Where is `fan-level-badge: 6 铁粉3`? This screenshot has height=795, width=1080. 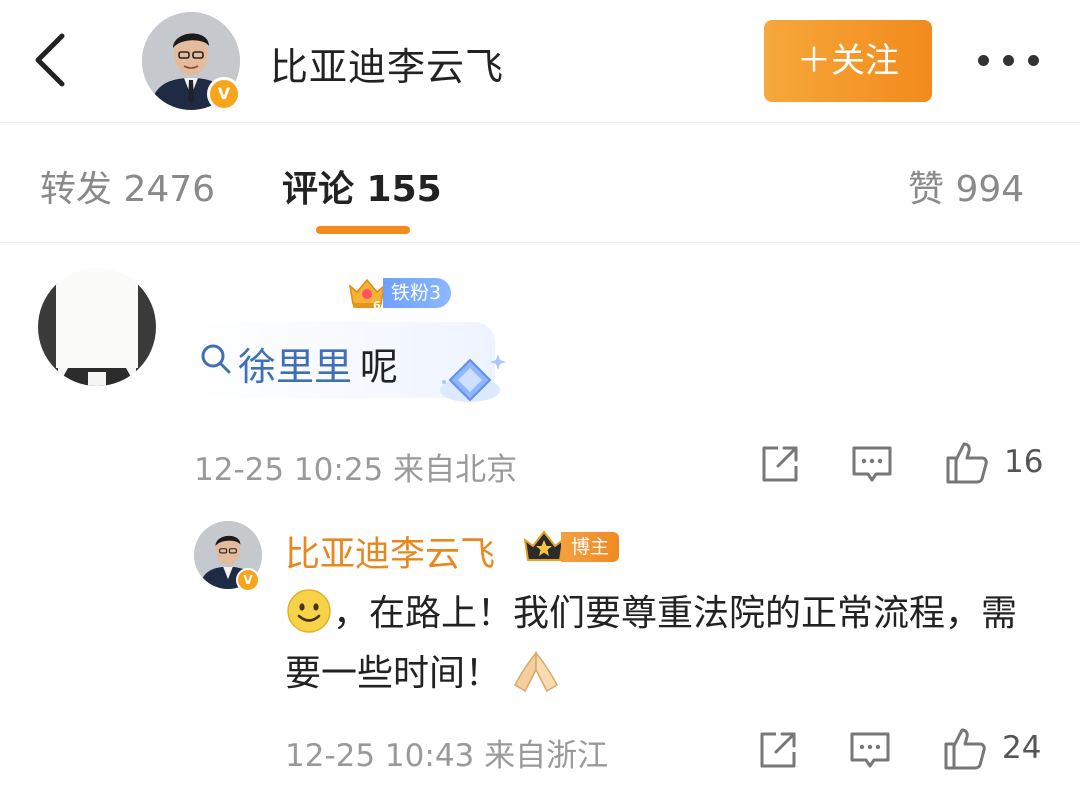 fan-level-badge: 6 铁粉3 is located at coordinates (399, 293).